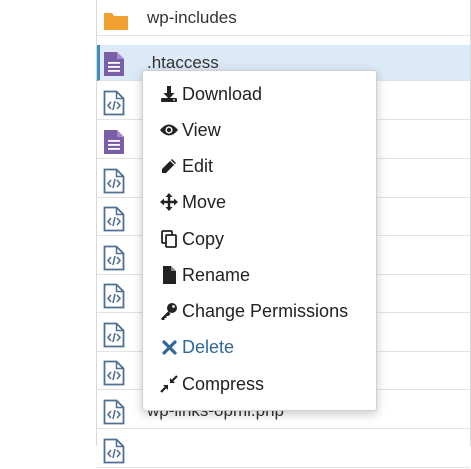  Describe the element at coordinates (169, 311) in the screenshot. I see `key-icon` at that location.